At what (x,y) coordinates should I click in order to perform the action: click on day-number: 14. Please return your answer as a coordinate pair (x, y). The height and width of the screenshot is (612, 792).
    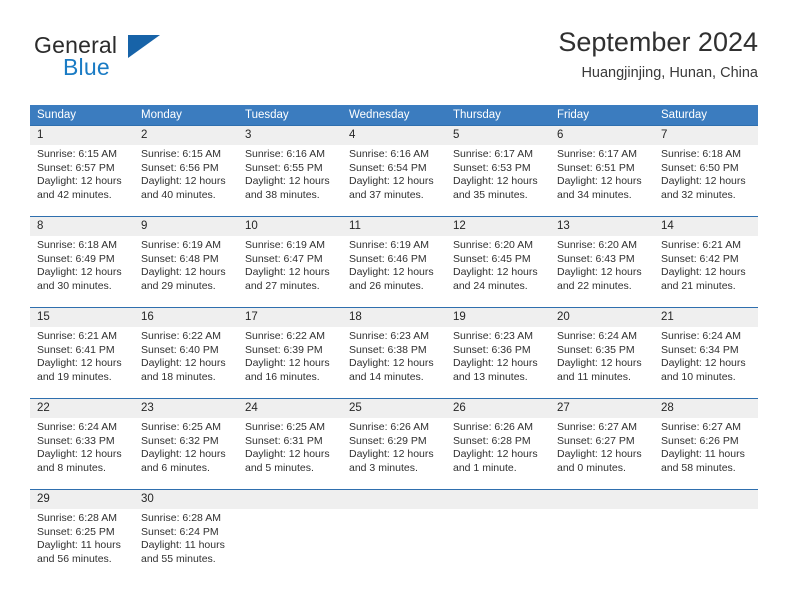
    Looking at the image, I should click on (706, 226).